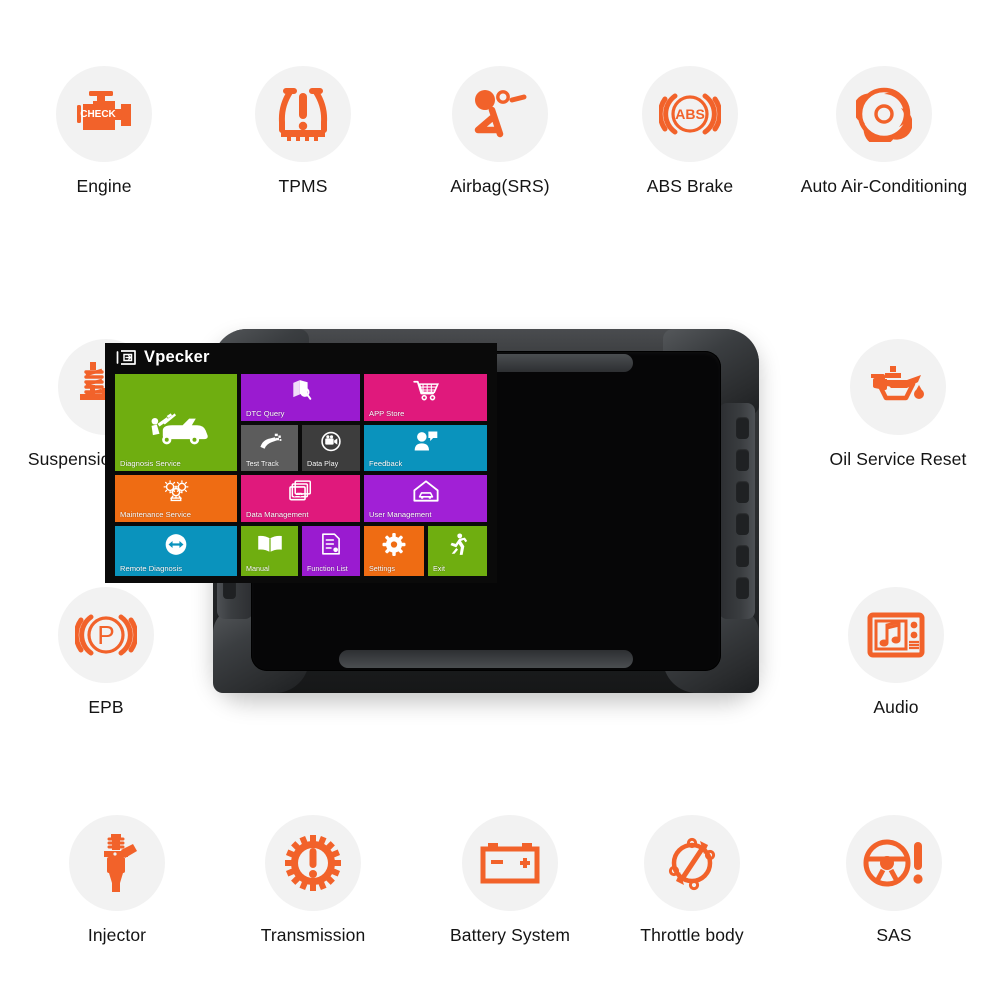  What do you see at coordinates (301, 491) in the screenshot?
I see `data-cards-icon` at bounding box center [301, 491].